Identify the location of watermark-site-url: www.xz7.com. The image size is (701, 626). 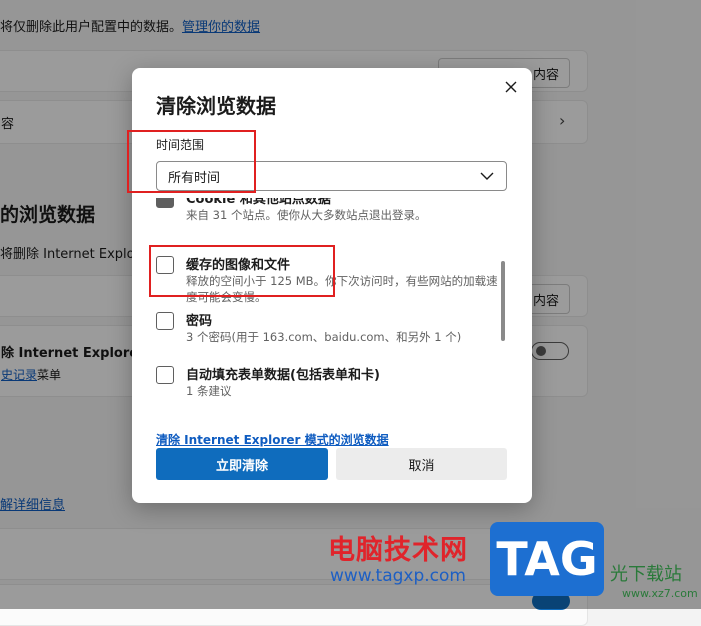
(660, 593).